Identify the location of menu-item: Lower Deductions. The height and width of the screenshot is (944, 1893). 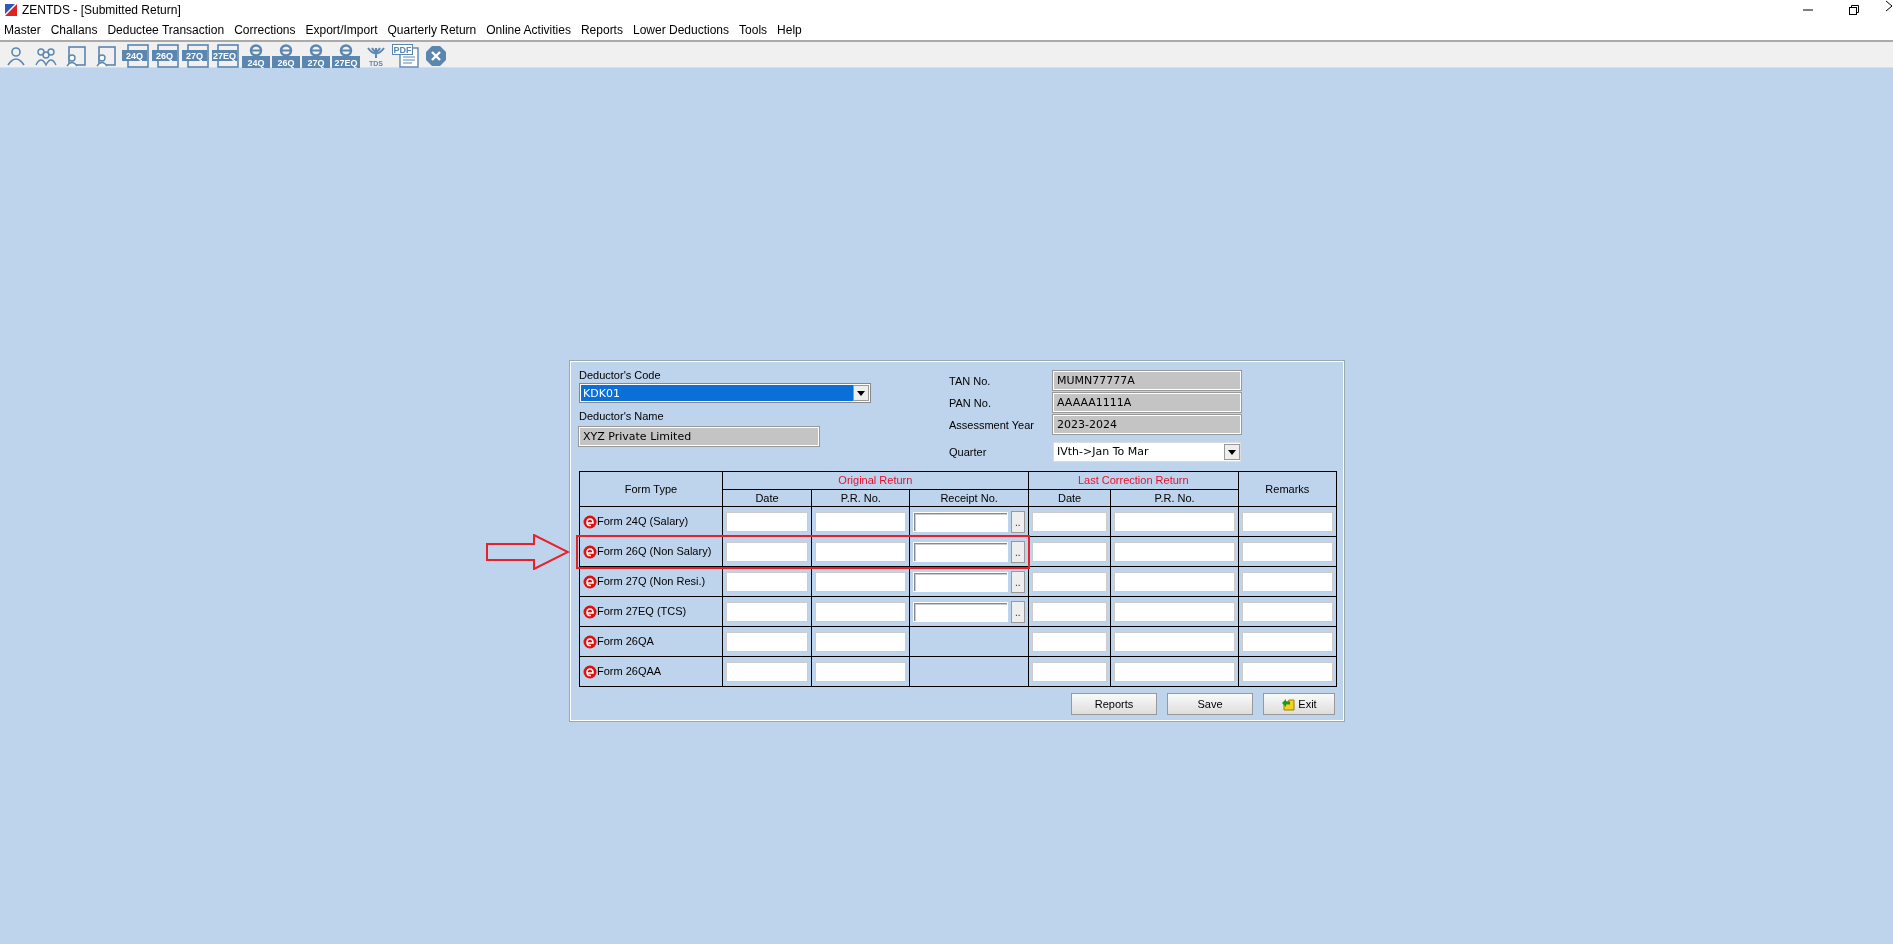
(681, 30).